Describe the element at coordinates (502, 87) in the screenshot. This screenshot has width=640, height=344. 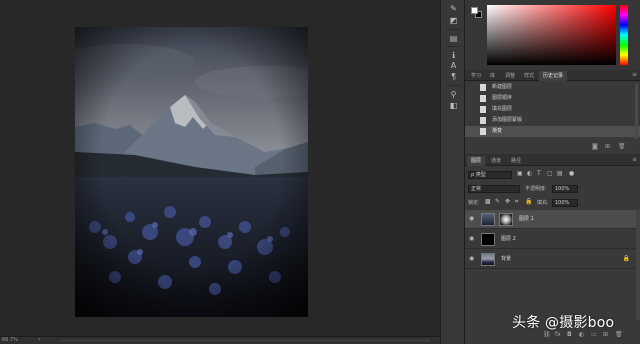
I see `history-item-label: 新建图层` at that location.